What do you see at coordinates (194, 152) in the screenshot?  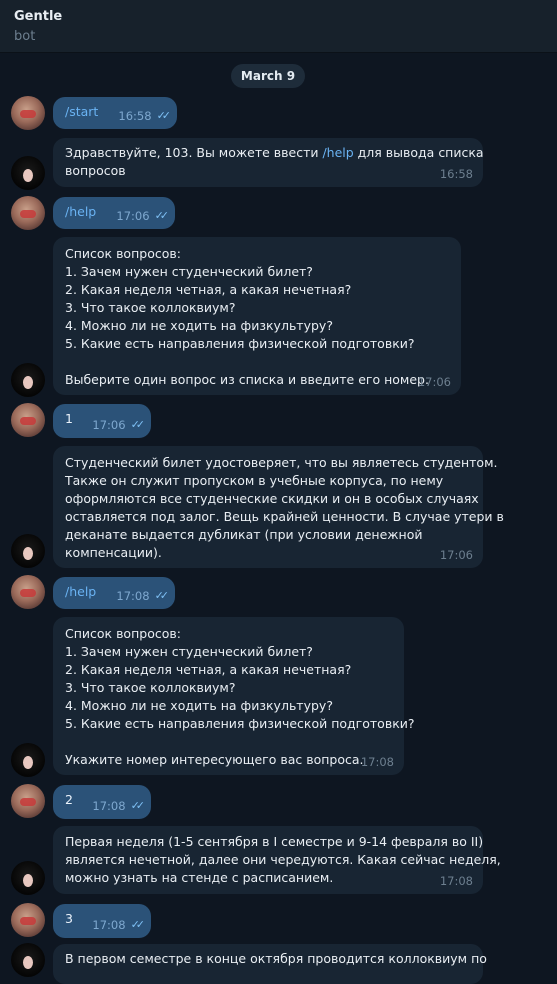 I see `message-text: Здравствуйте, 103. Вы можете ввести` at bounding box center [194, 152].